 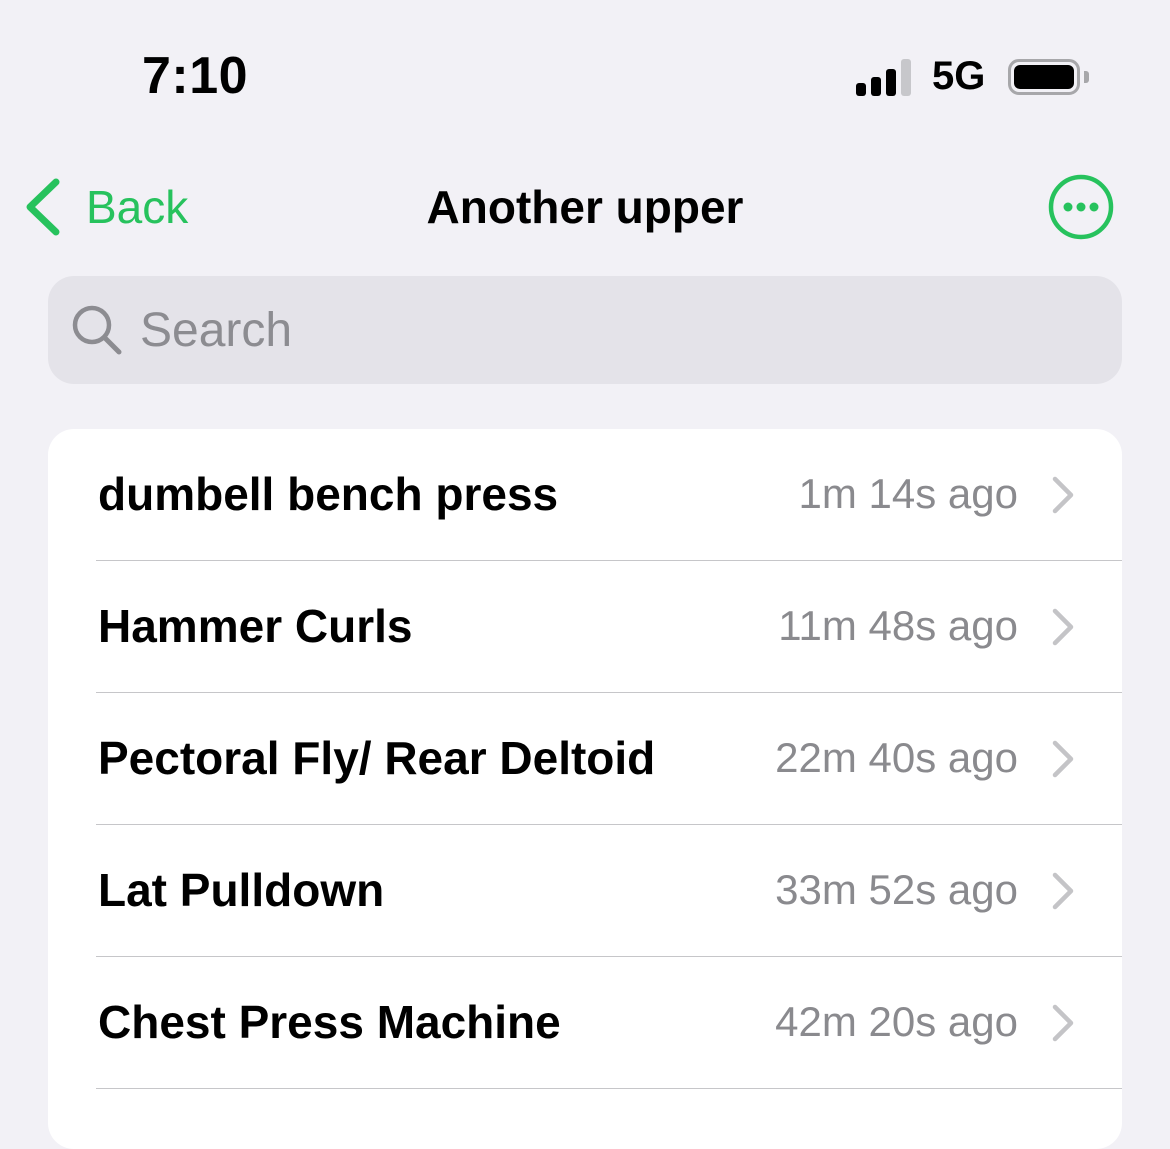 I want to click on exercise-name: dumbell bench press, so click(x=328, y=494).